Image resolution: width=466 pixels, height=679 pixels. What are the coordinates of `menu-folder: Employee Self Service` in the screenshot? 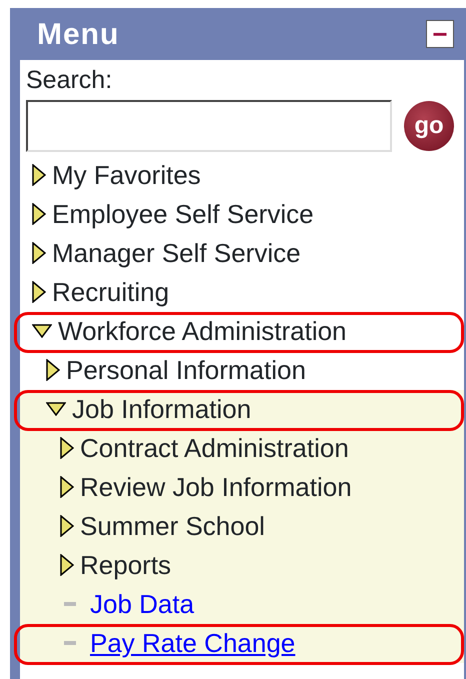 It's located at (183, 214).